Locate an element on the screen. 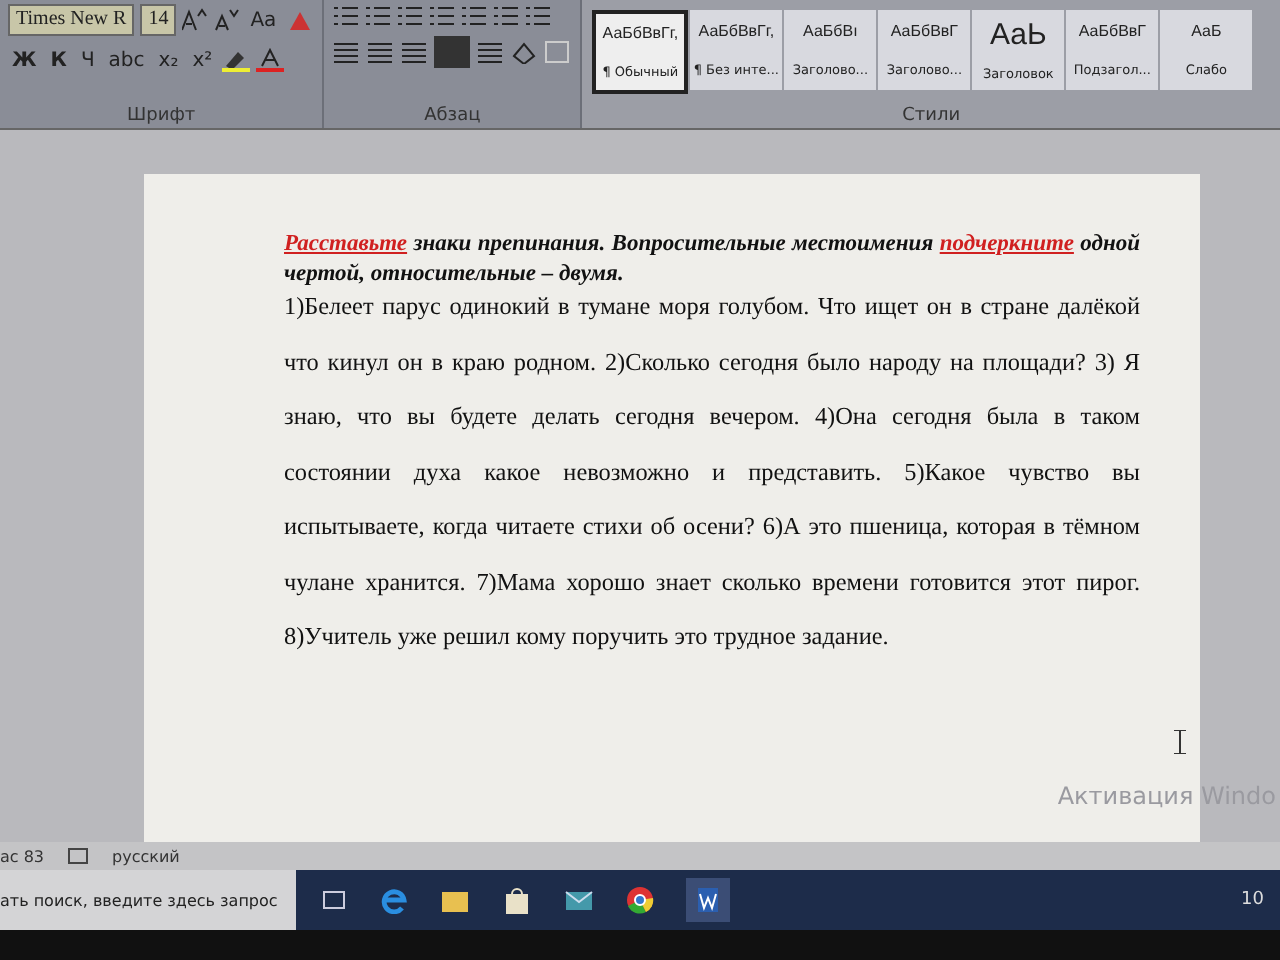  shrink-font-icon is located at coordinates (227, 20).